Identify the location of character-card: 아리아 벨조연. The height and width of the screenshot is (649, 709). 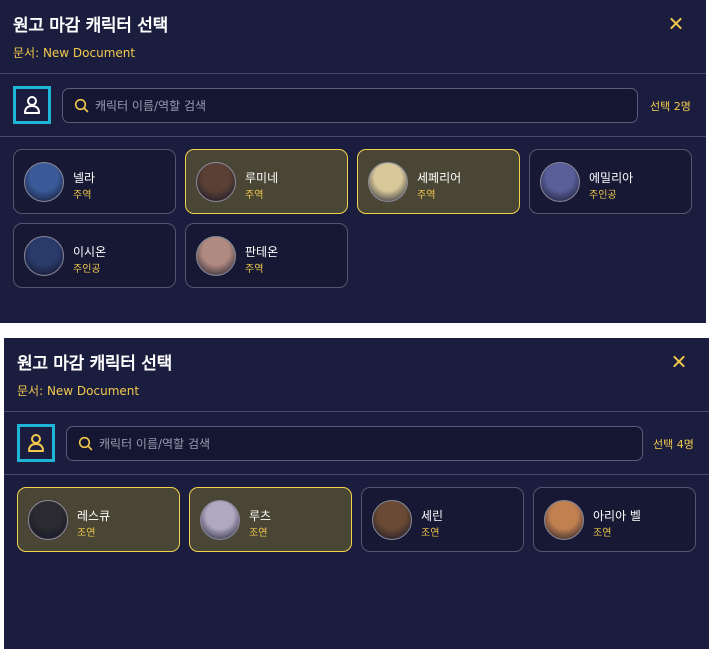
(614, 519).